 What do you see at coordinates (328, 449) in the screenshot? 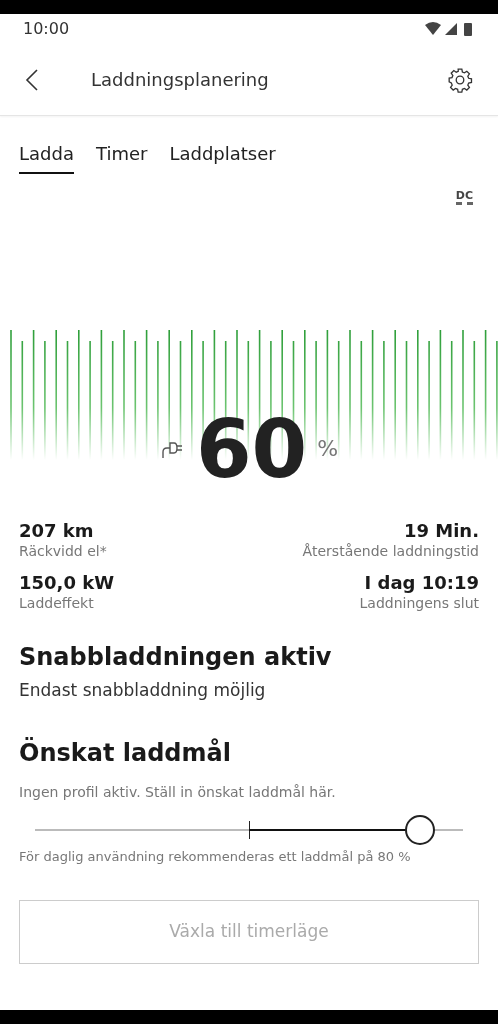
I see `percent-unit: %` at bounding box center [328, 449].